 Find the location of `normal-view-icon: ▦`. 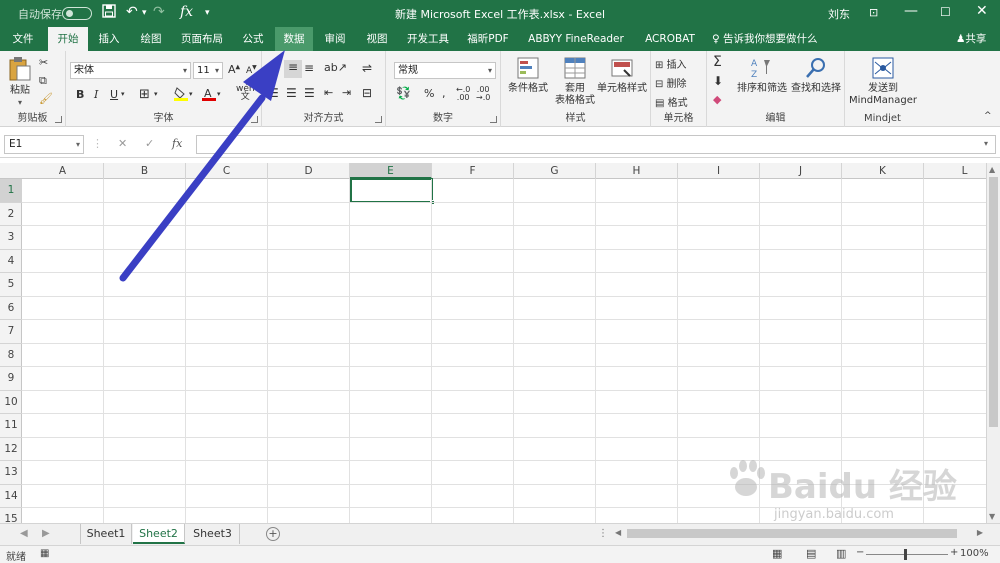

normal-view-icon: ▦ is located at coordinates (777, 553).